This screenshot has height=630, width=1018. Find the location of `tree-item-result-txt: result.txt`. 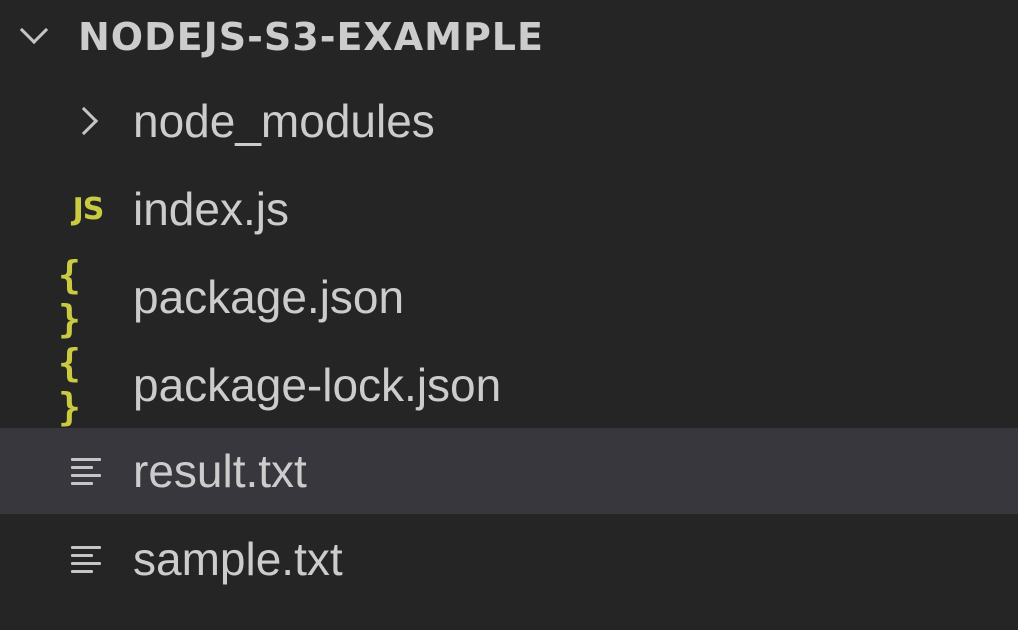

tree-item-result-txt: result.txt is located at coordinates (509, 471).